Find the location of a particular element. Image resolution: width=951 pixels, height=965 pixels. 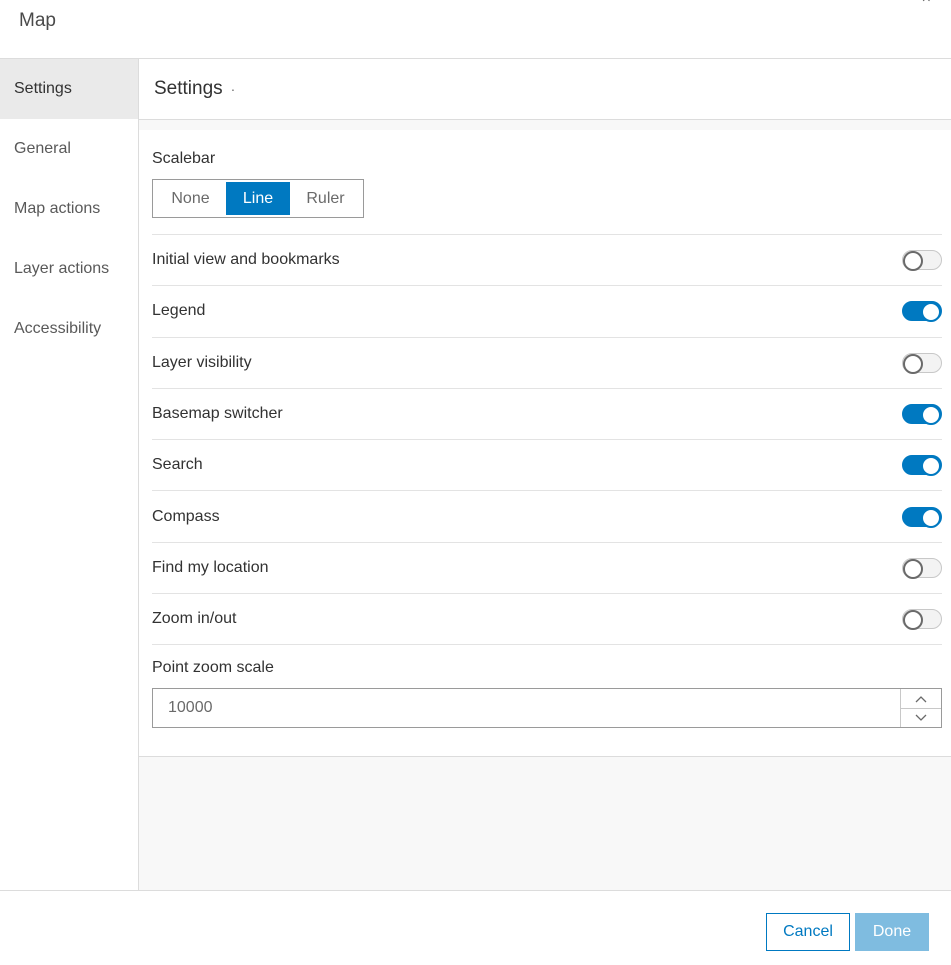

sidebar-item-general: General is located at coordinates (69, 149).